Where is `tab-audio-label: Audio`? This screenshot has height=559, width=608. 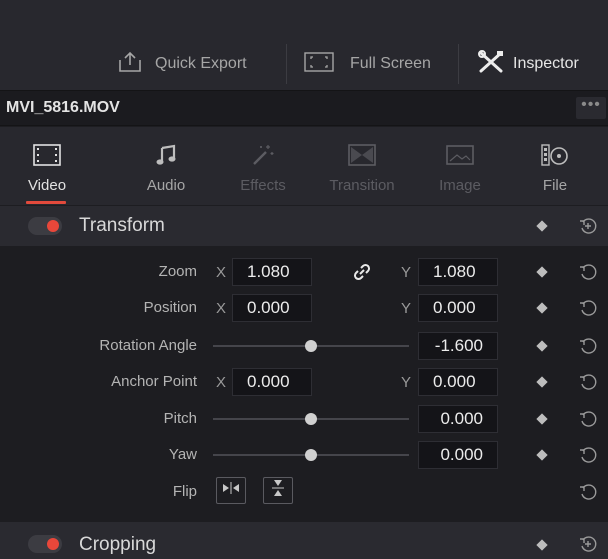
tab-audio-label: Audio is located at coordinates (166, 185).